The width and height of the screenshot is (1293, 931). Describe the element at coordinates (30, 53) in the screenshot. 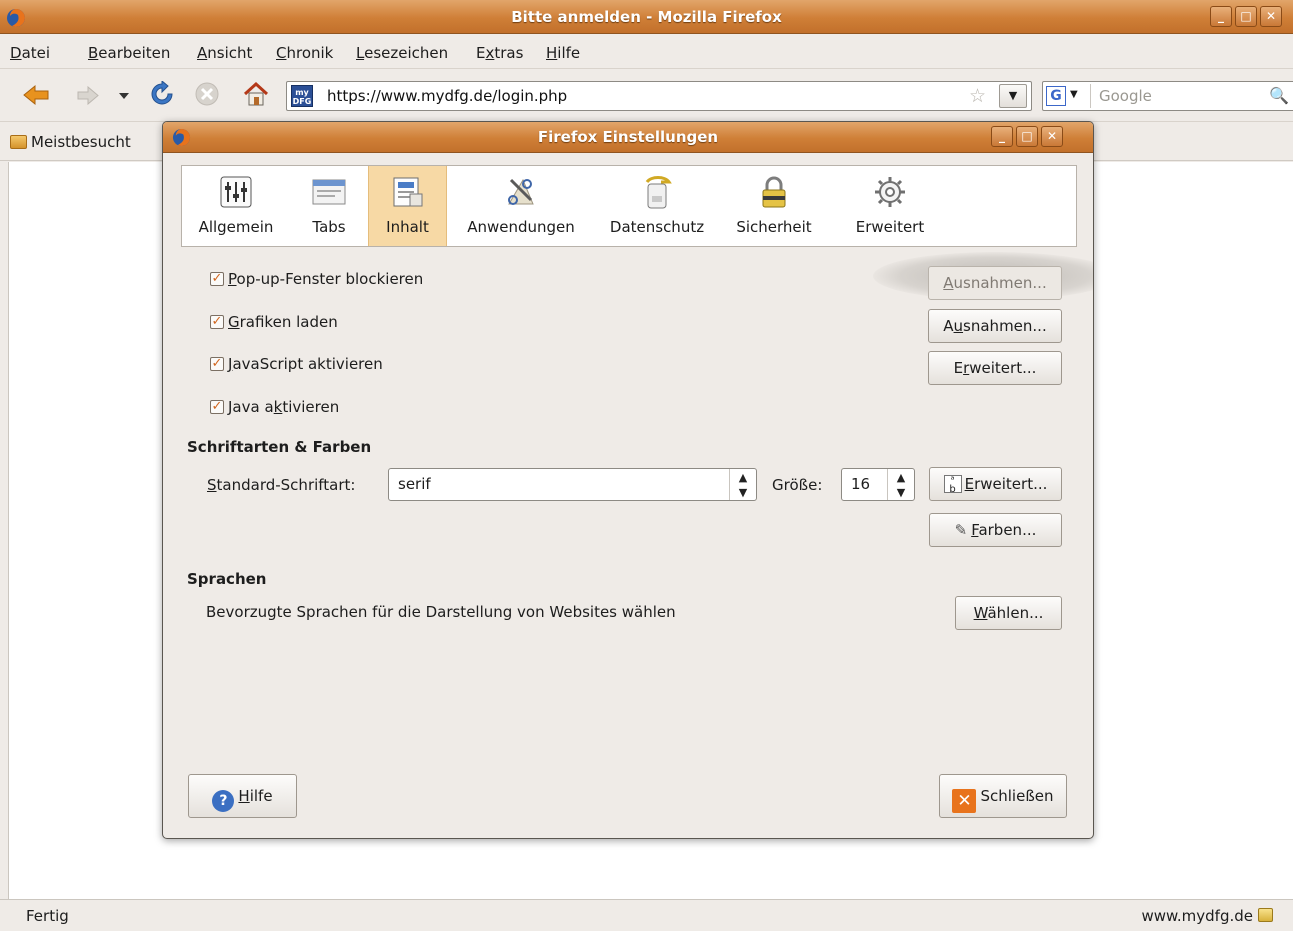

I see `menu-datei: Datei` at that location.